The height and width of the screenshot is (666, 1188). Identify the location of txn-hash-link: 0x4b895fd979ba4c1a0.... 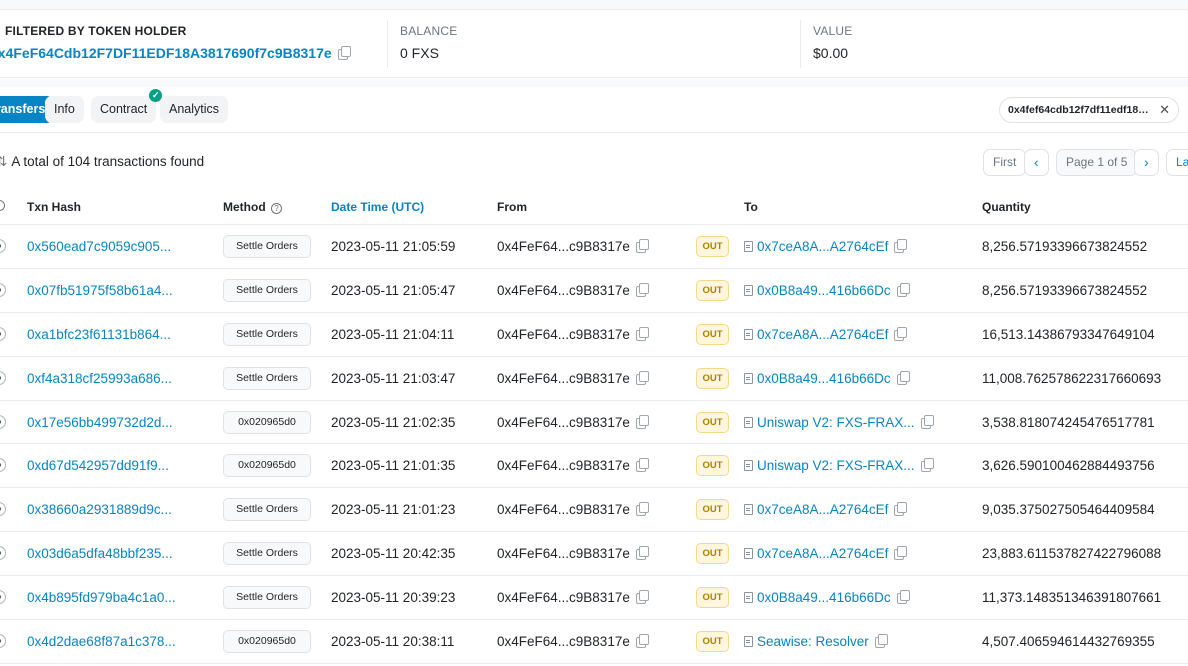
(101, 597).